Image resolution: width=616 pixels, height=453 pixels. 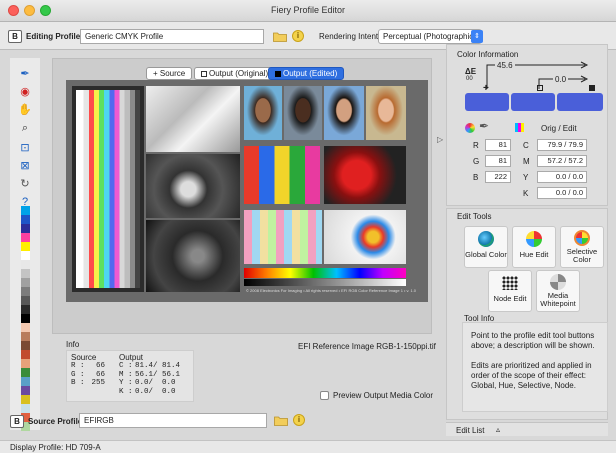 What do you see at coordinates (126, 383) in the screenshot?
I see `output-channel-label: Y :` at bounding box center [126, 383].